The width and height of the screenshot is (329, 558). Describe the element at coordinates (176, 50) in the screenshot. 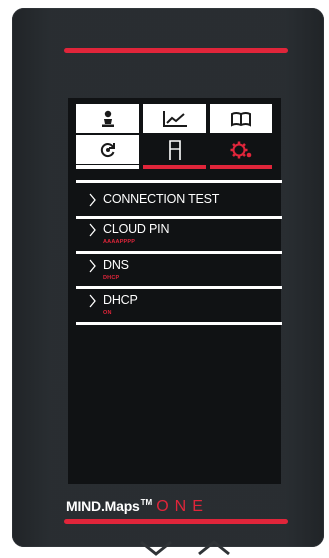

I see `top-status-light-bar` at that location.